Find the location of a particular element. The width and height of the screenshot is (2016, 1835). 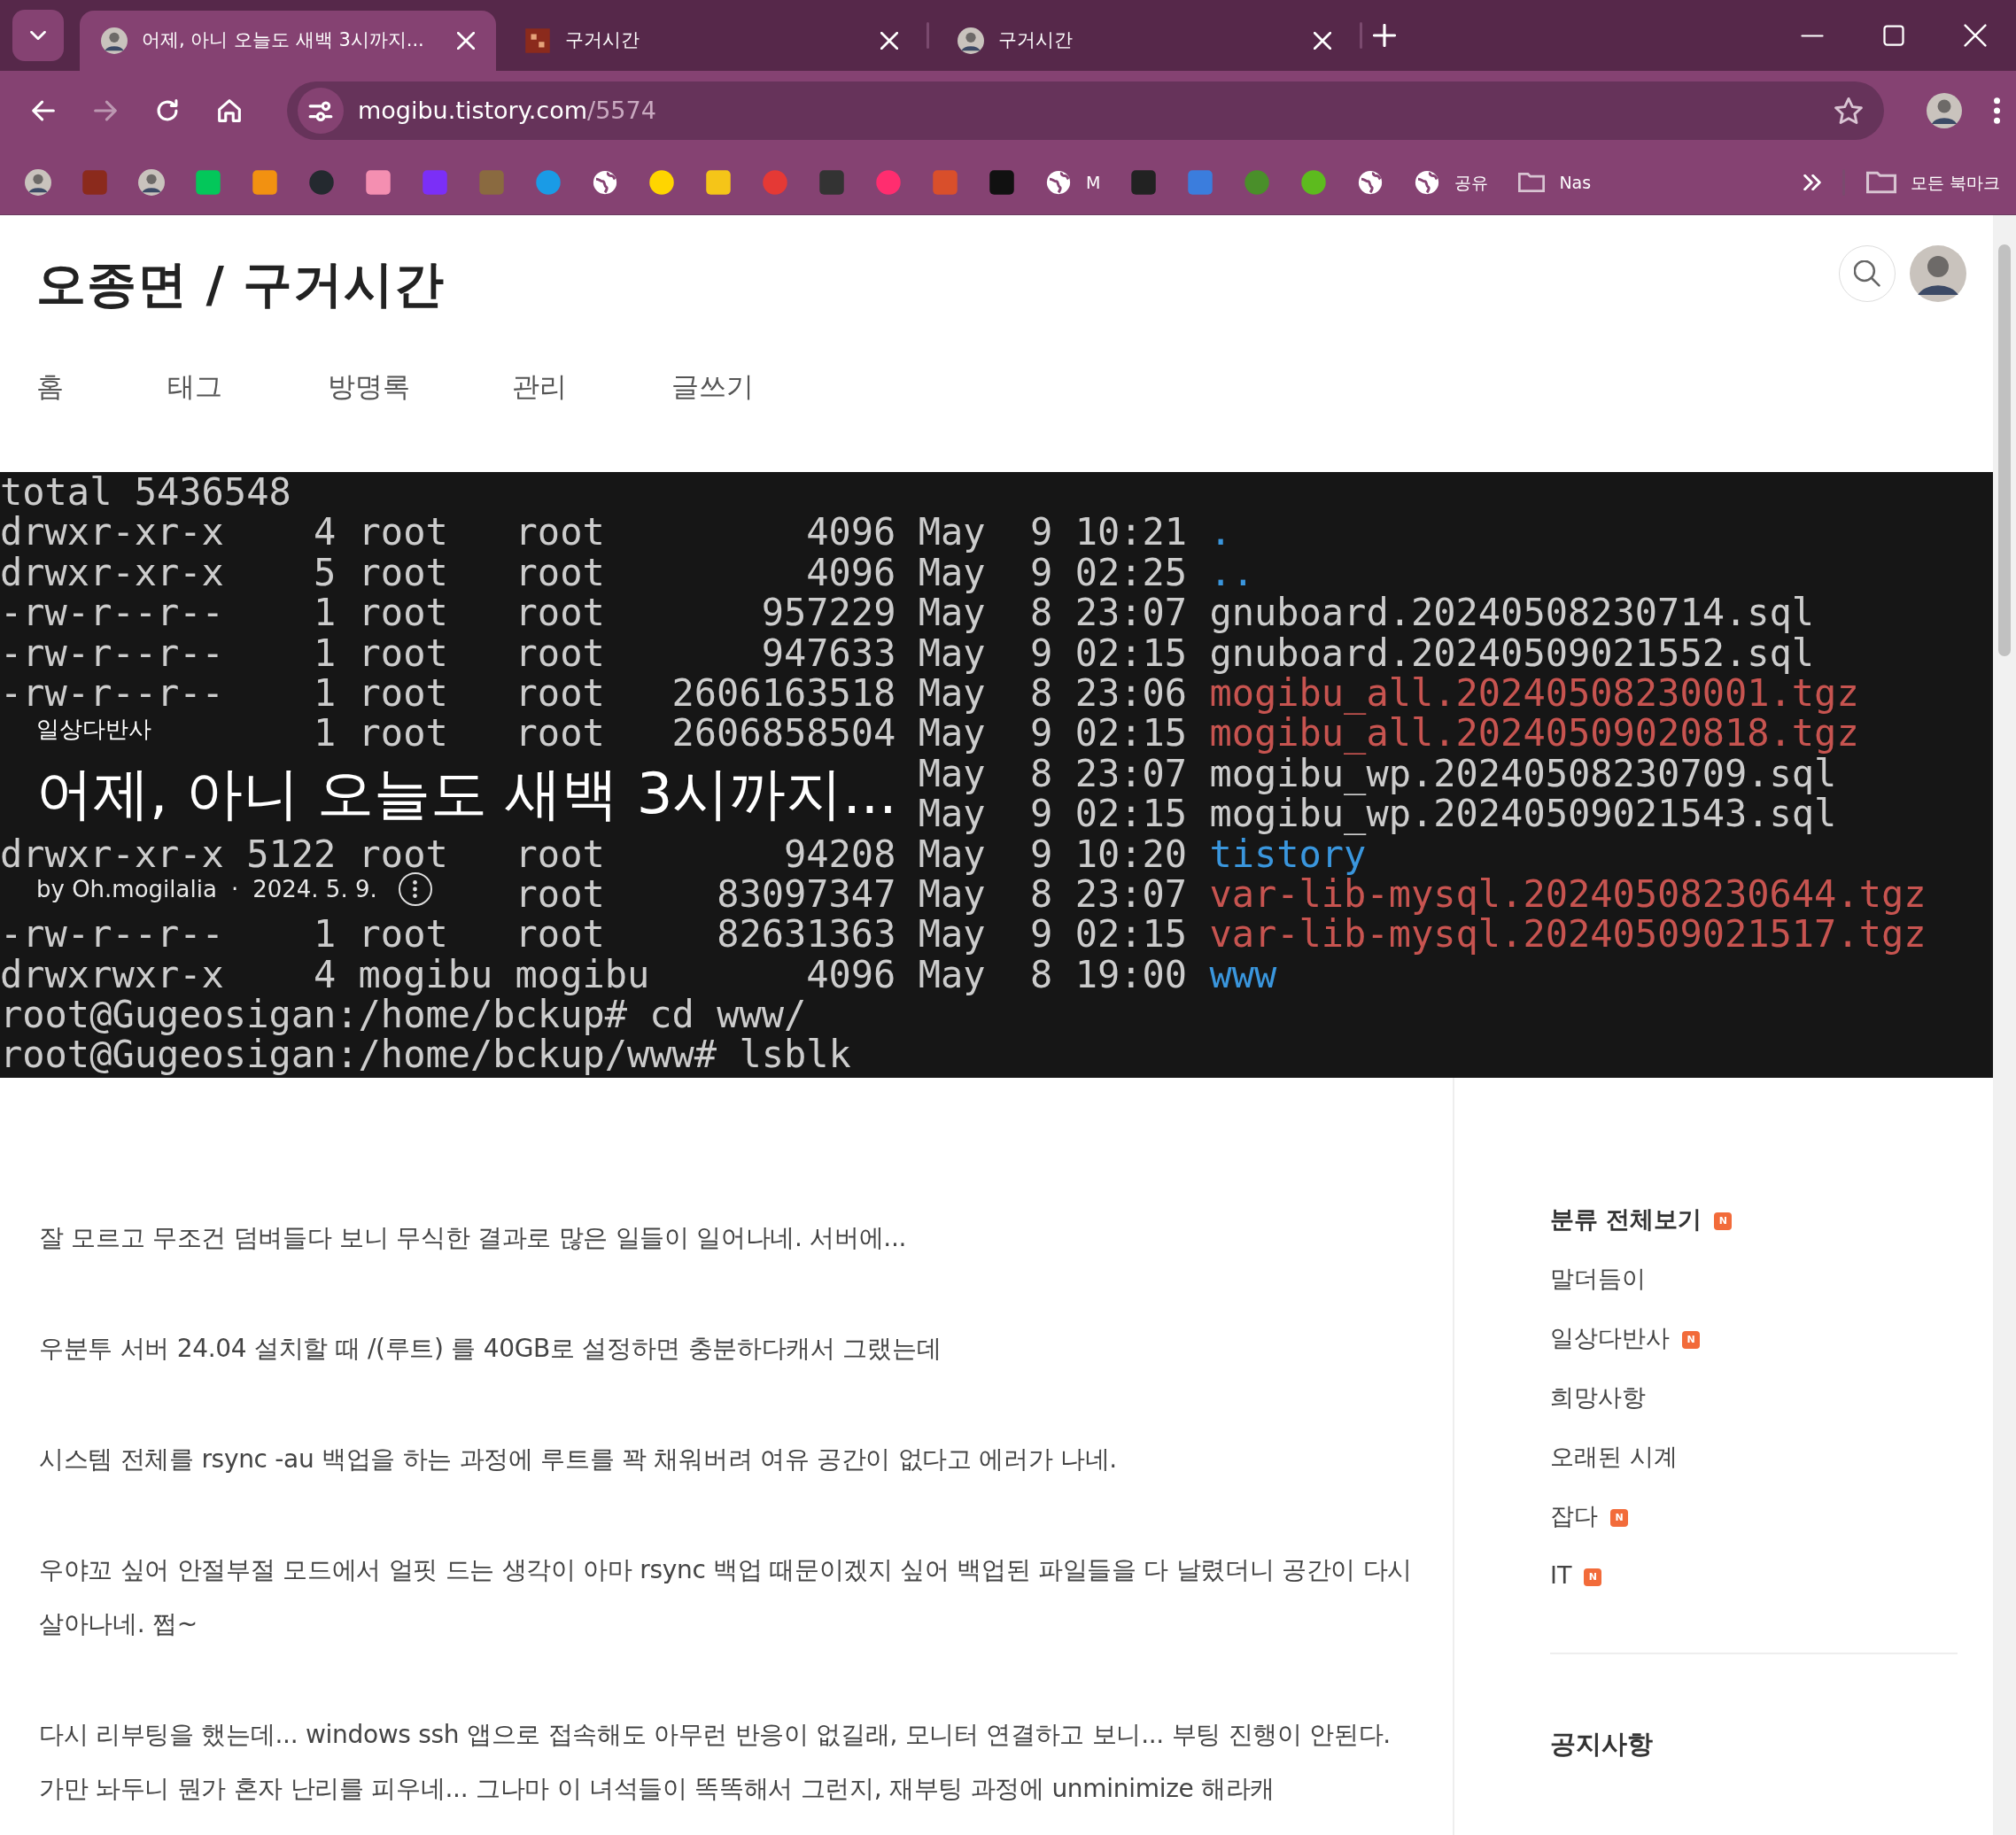

more-bookmarks-button is located at coordinates (1812, 182).